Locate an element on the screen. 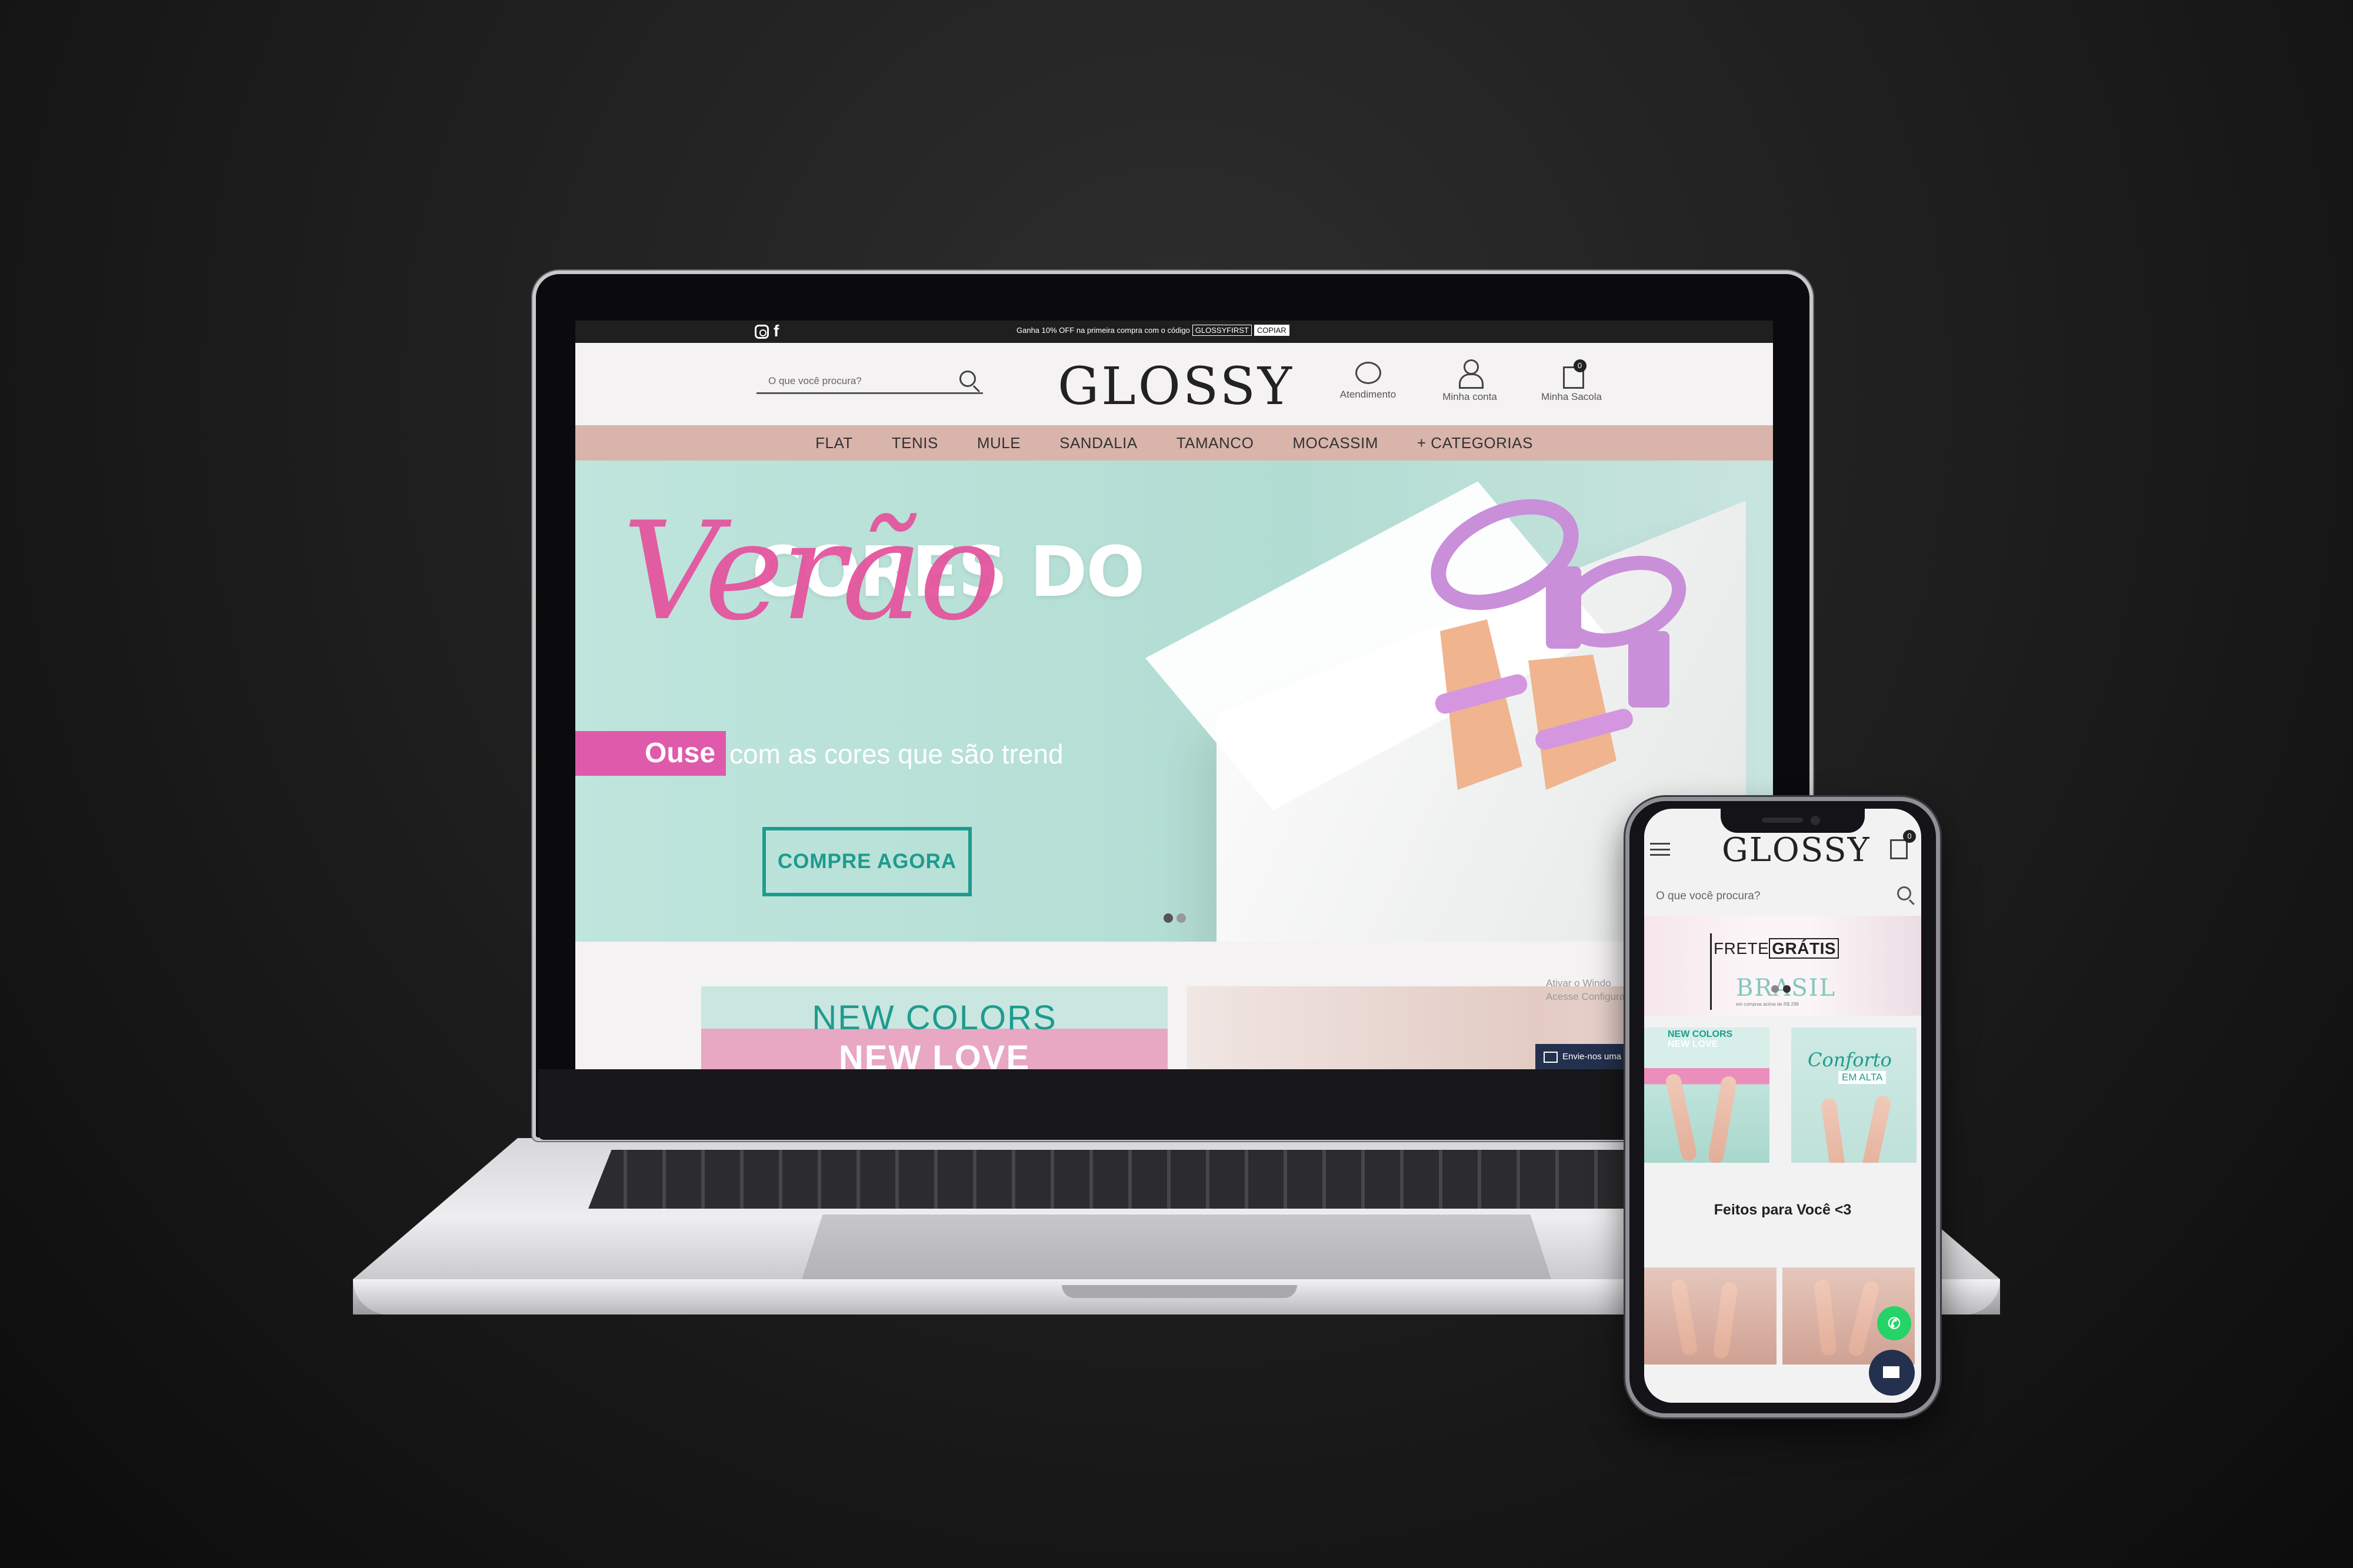 The height and width of the screenshot is (1568, 2353). hero-highlight: Ouse is located at coordinates (650, 753).